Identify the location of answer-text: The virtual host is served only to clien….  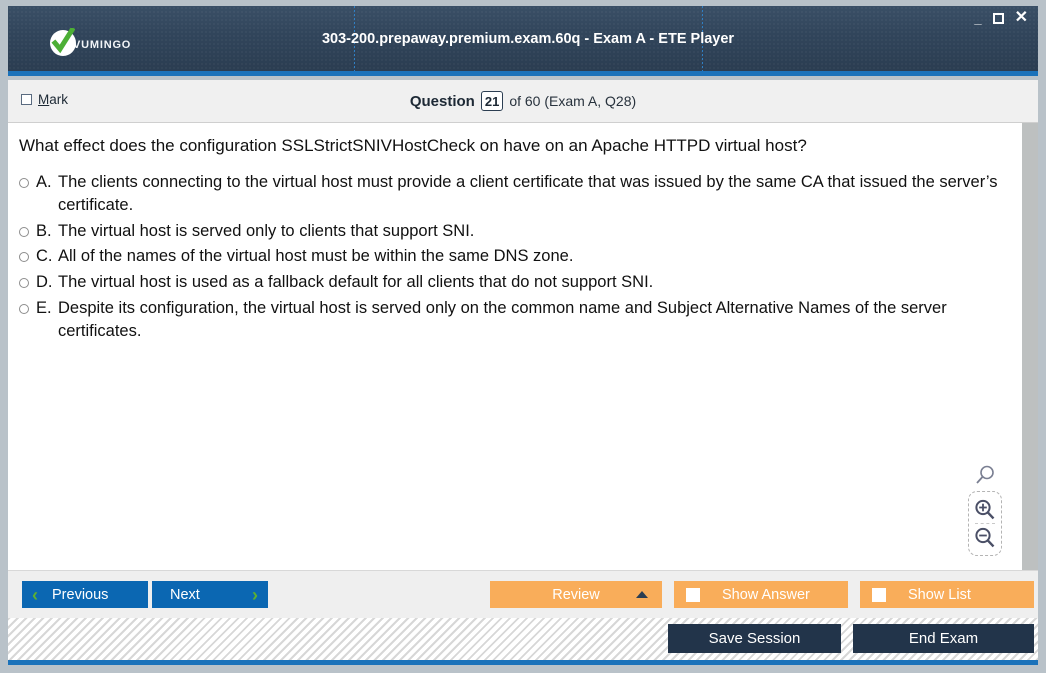
(266, 230).